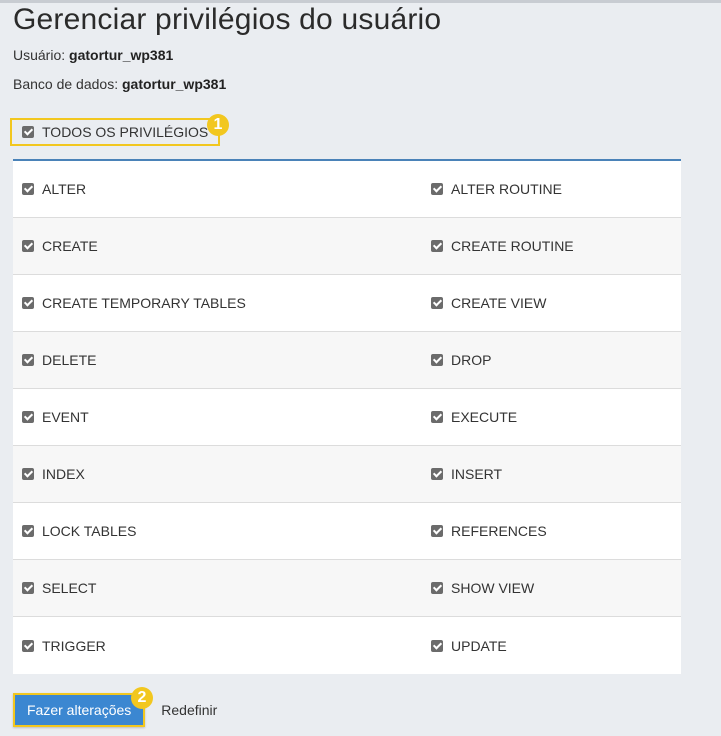 The image size is (721, 736). I want to click on user-label: Usuário:, so click(39, 55).